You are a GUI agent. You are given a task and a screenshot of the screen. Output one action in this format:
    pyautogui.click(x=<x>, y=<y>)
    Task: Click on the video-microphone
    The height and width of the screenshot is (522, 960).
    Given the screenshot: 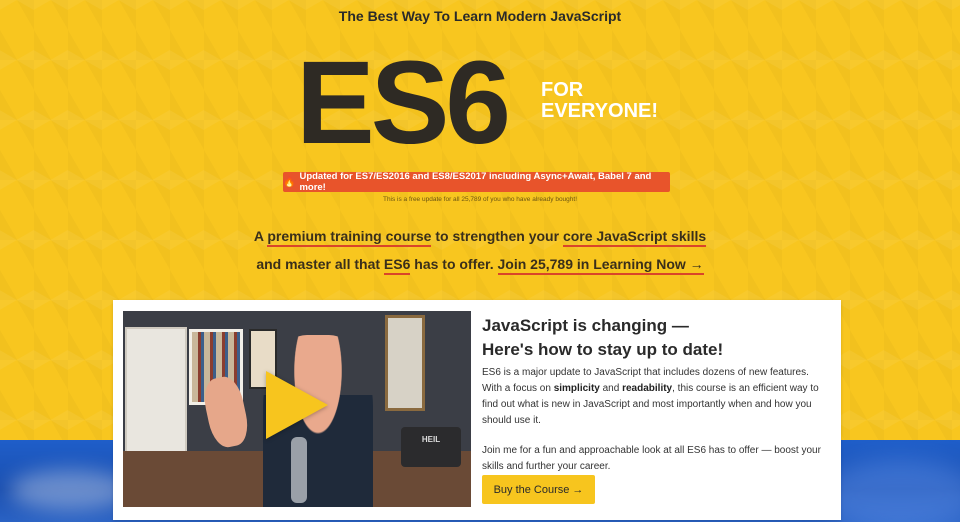 What is the action you would take?
    pyautogui.click(x=299, y=470)
    